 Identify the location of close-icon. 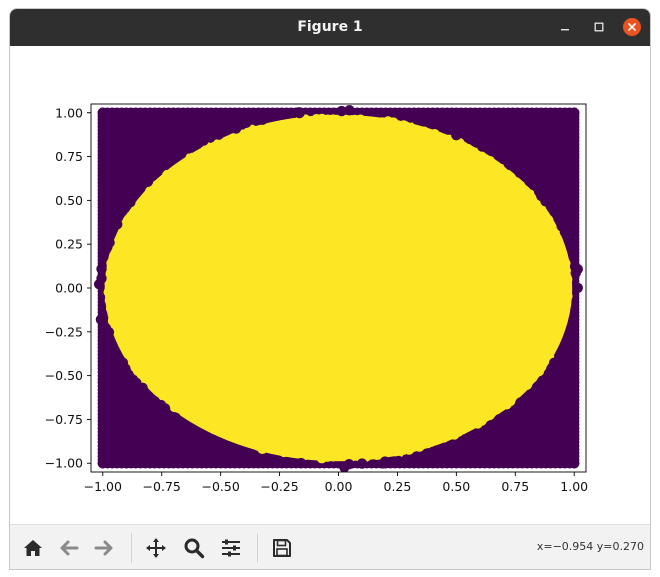
(632, 27).